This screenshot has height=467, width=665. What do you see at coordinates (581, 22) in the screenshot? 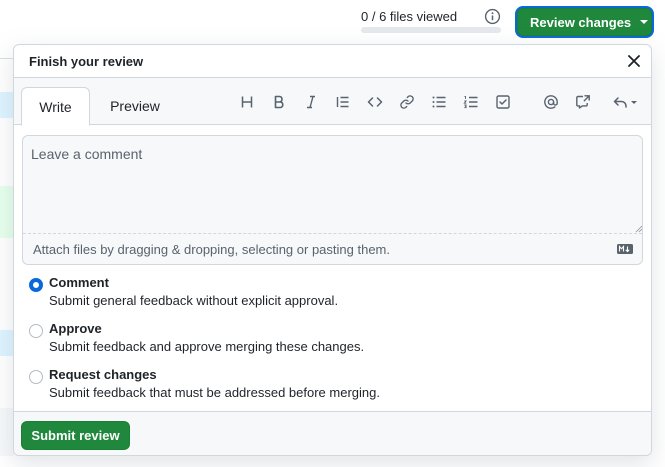
I see `review-changes-label: Review changes` at bounding box center [581, 22].